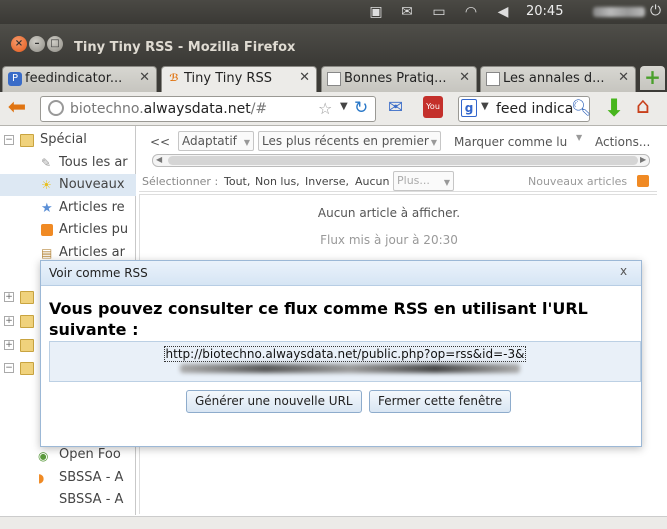 This screenshot has height=529, width=667. Describe the element at coordinates (47, 208) in the screenshot. I see `starred-icon: ★` at that location.